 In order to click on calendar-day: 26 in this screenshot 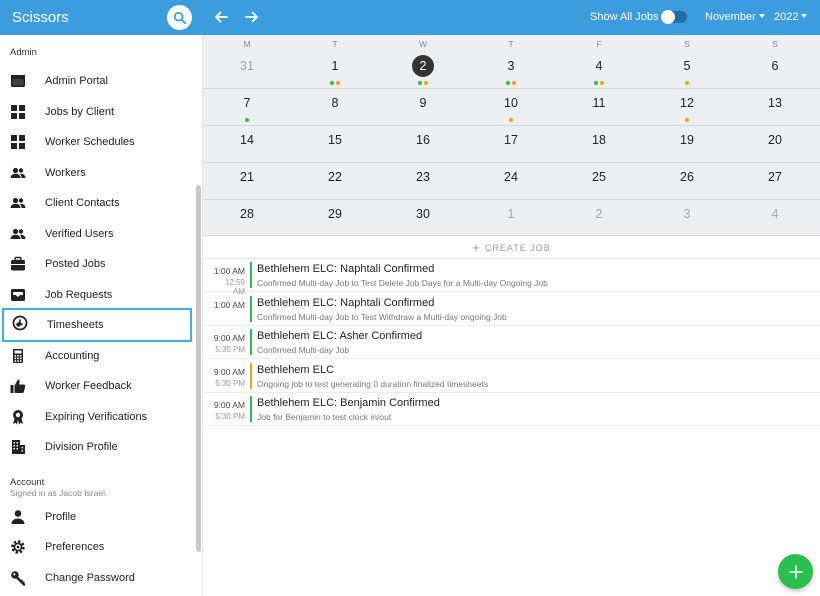, I will do `click(687, 180)`.